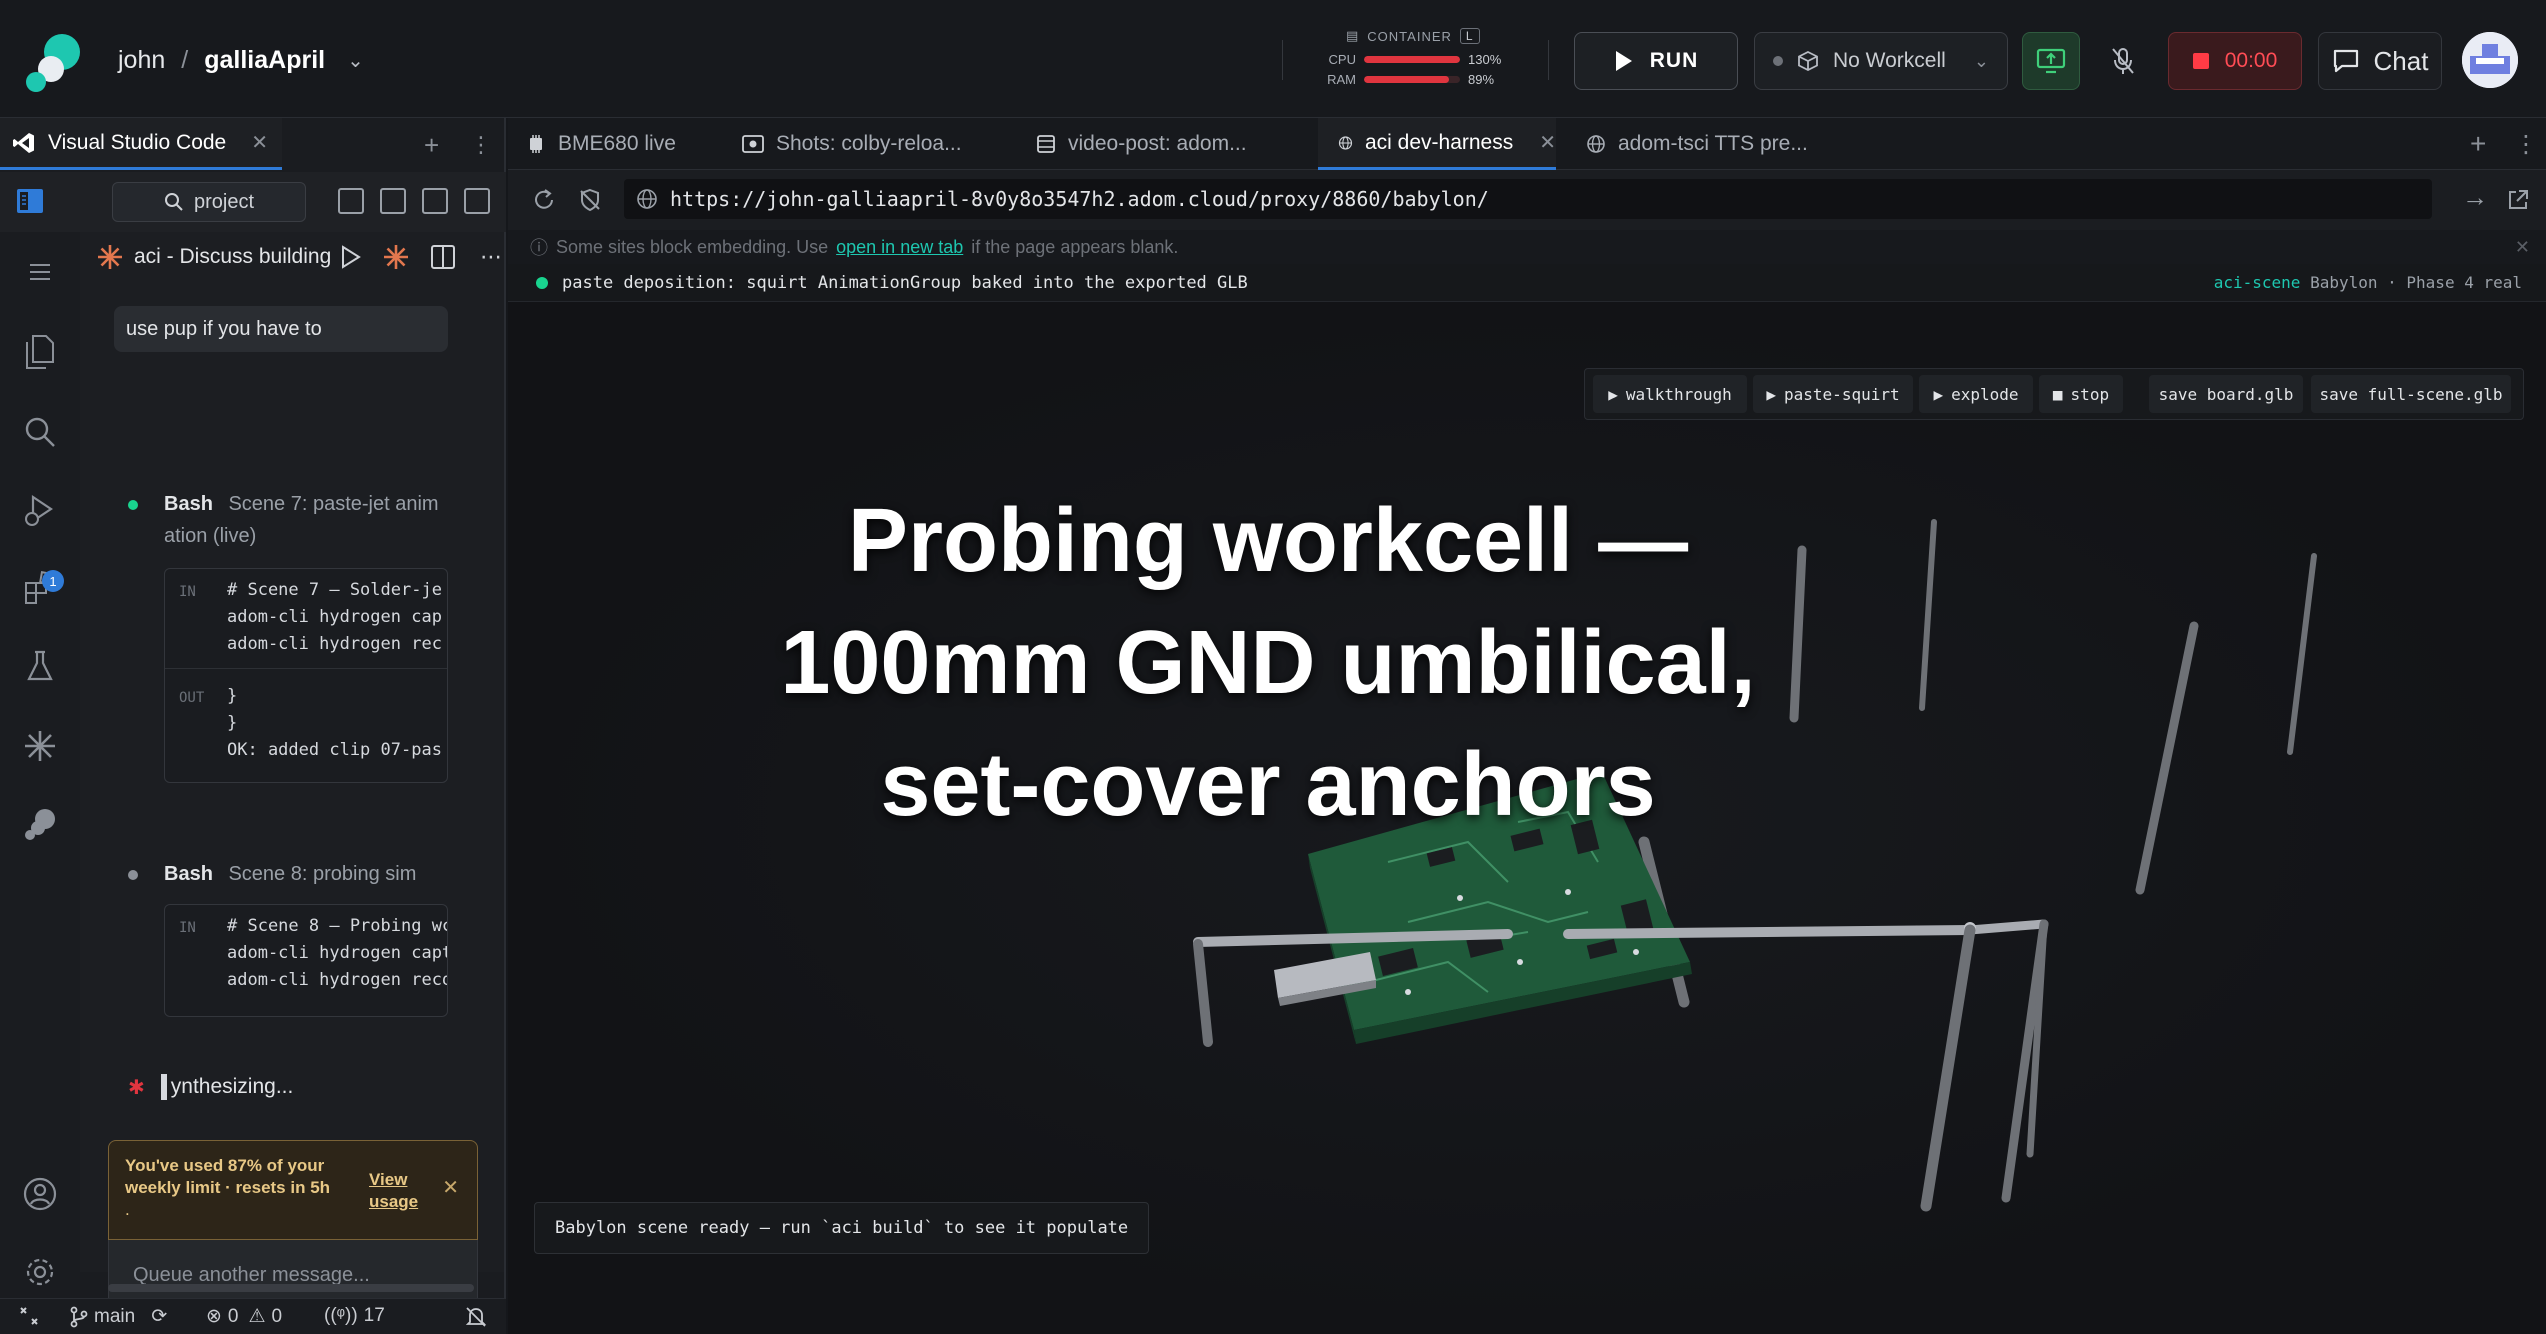 This screenshot has width=2546, height=1334. I want to click on record-timer: 00:00, so click(2251, 60).